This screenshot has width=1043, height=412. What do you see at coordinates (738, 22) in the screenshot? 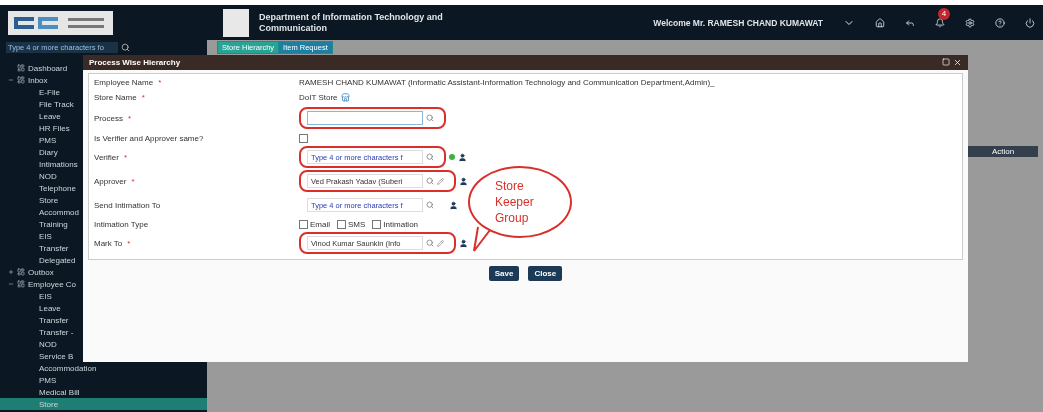
I see `welcome-text: Welcome Mr. RAMESH CHAND KUMAWAT` at bounding box center [738, 22].